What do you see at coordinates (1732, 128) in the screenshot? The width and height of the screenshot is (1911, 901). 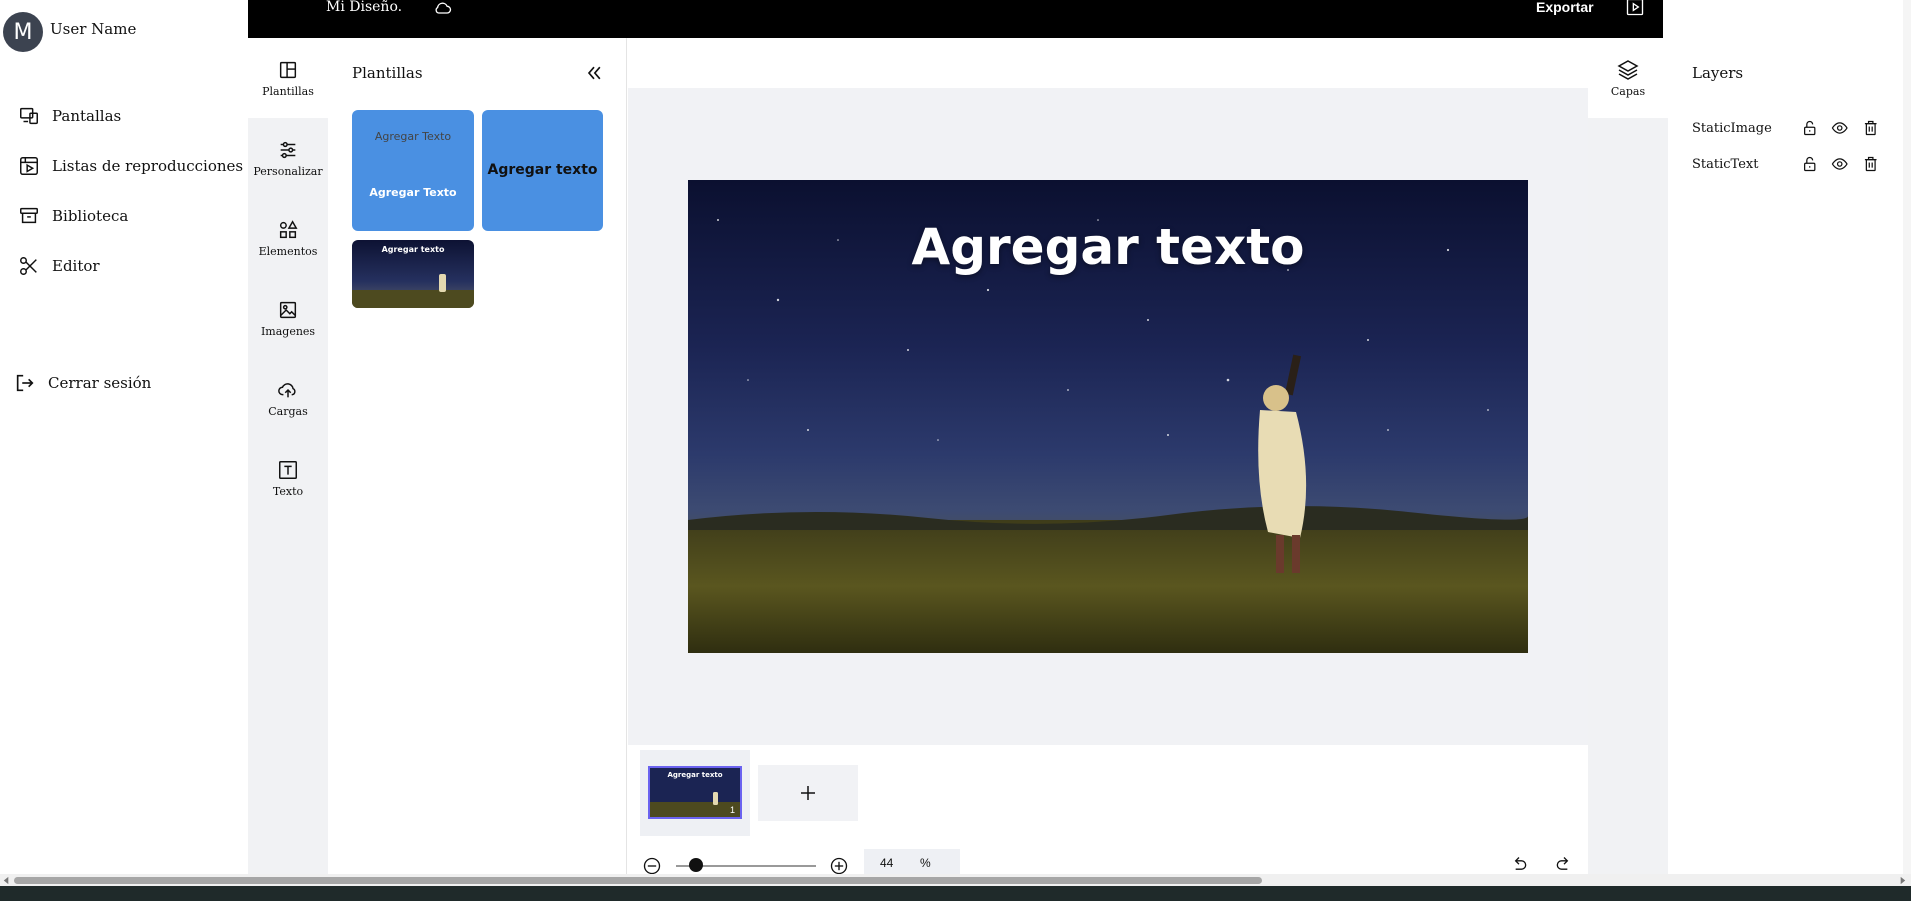 I see `layer-name: StaticImage` at bounding box center [1732, 128].